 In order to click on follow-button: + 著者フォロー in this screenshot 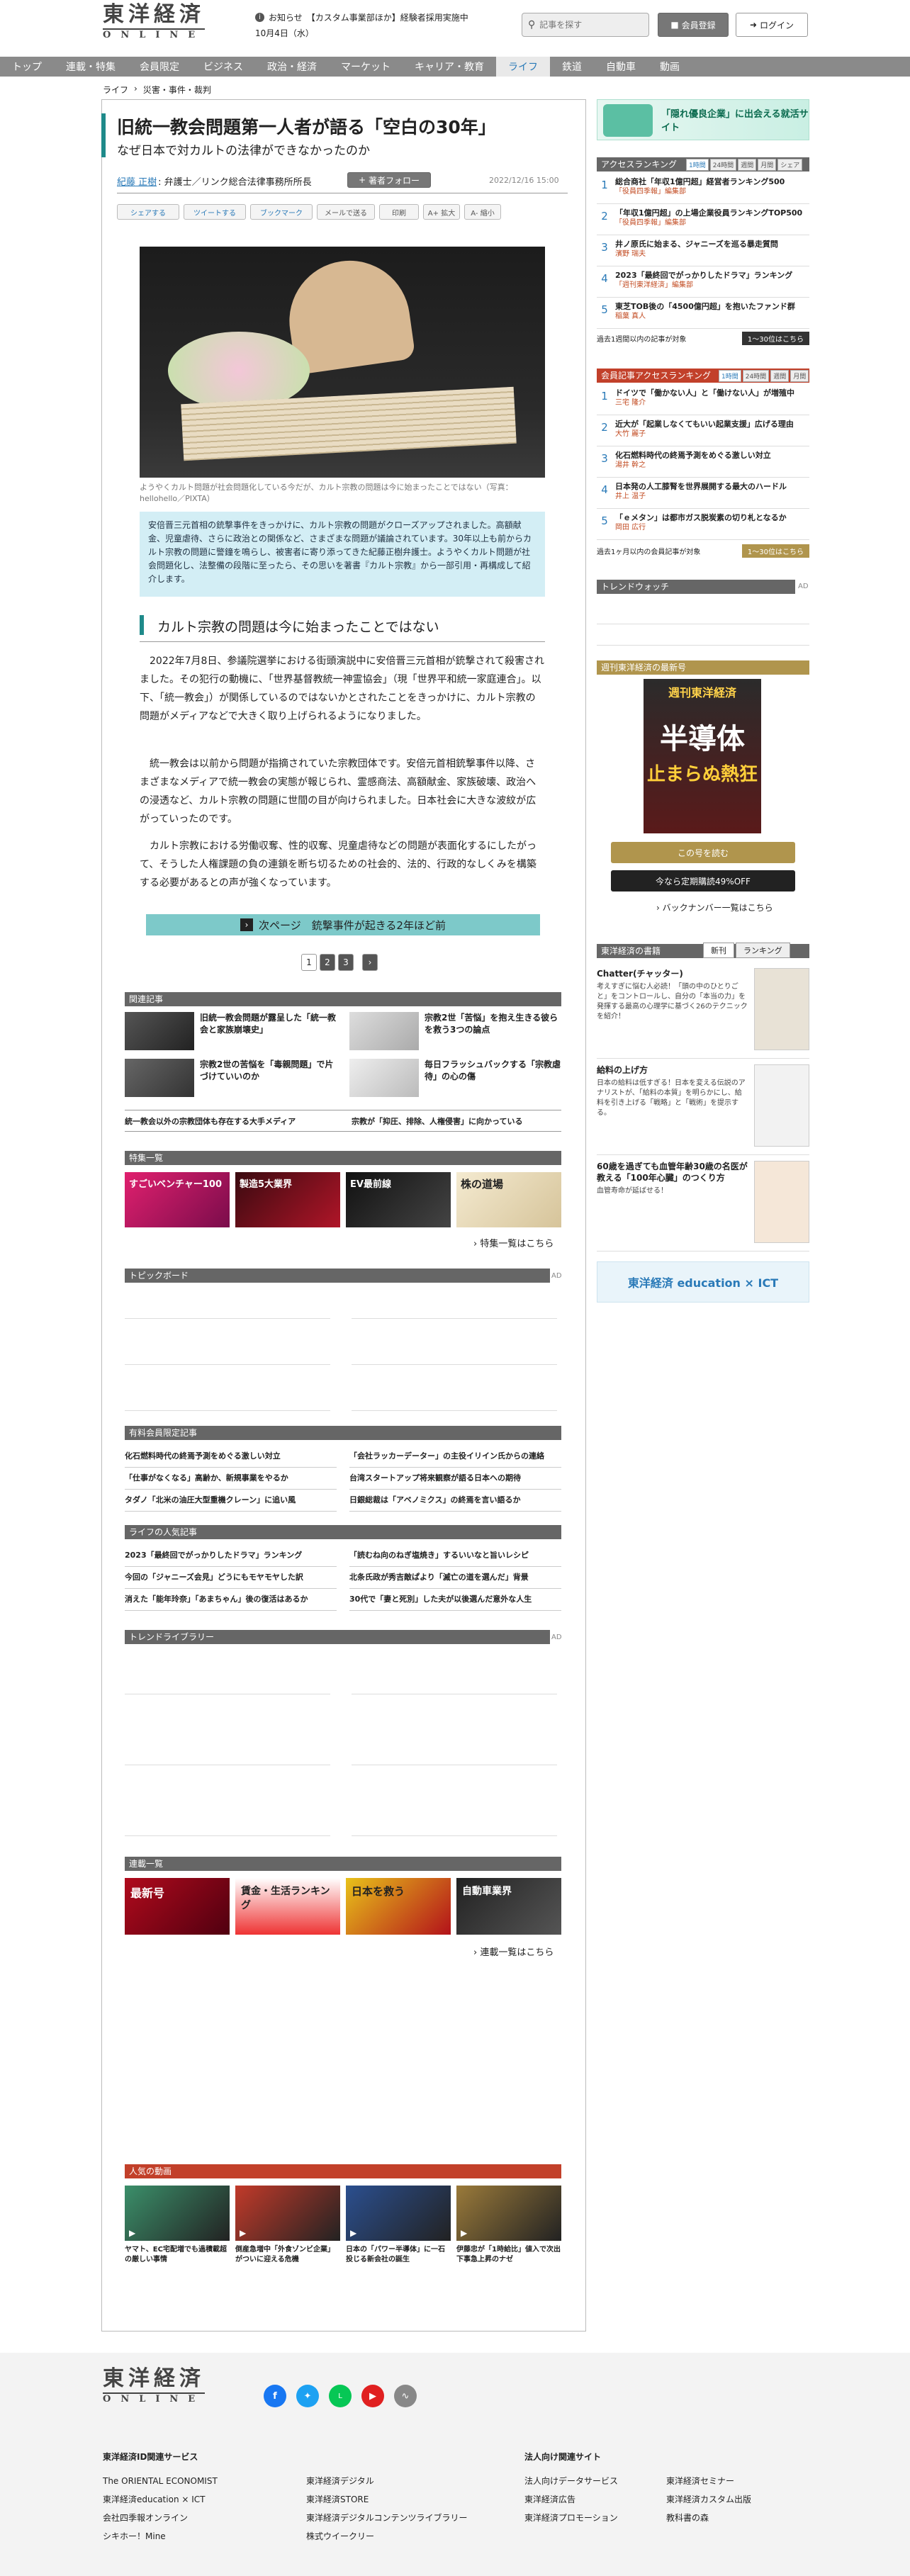, I will do `click(389, 180)`.